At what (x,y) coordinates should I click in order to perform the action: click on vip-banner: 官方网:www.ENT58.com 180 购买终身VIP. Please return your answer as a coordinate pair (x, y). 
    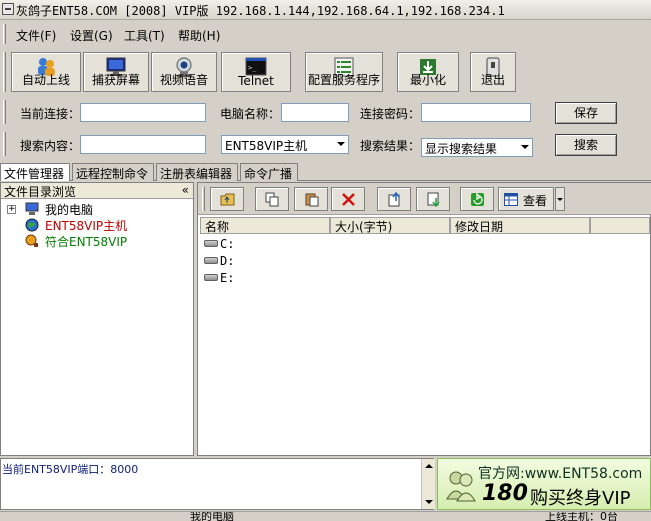
    Looking at the image, I should click on (544, 484).